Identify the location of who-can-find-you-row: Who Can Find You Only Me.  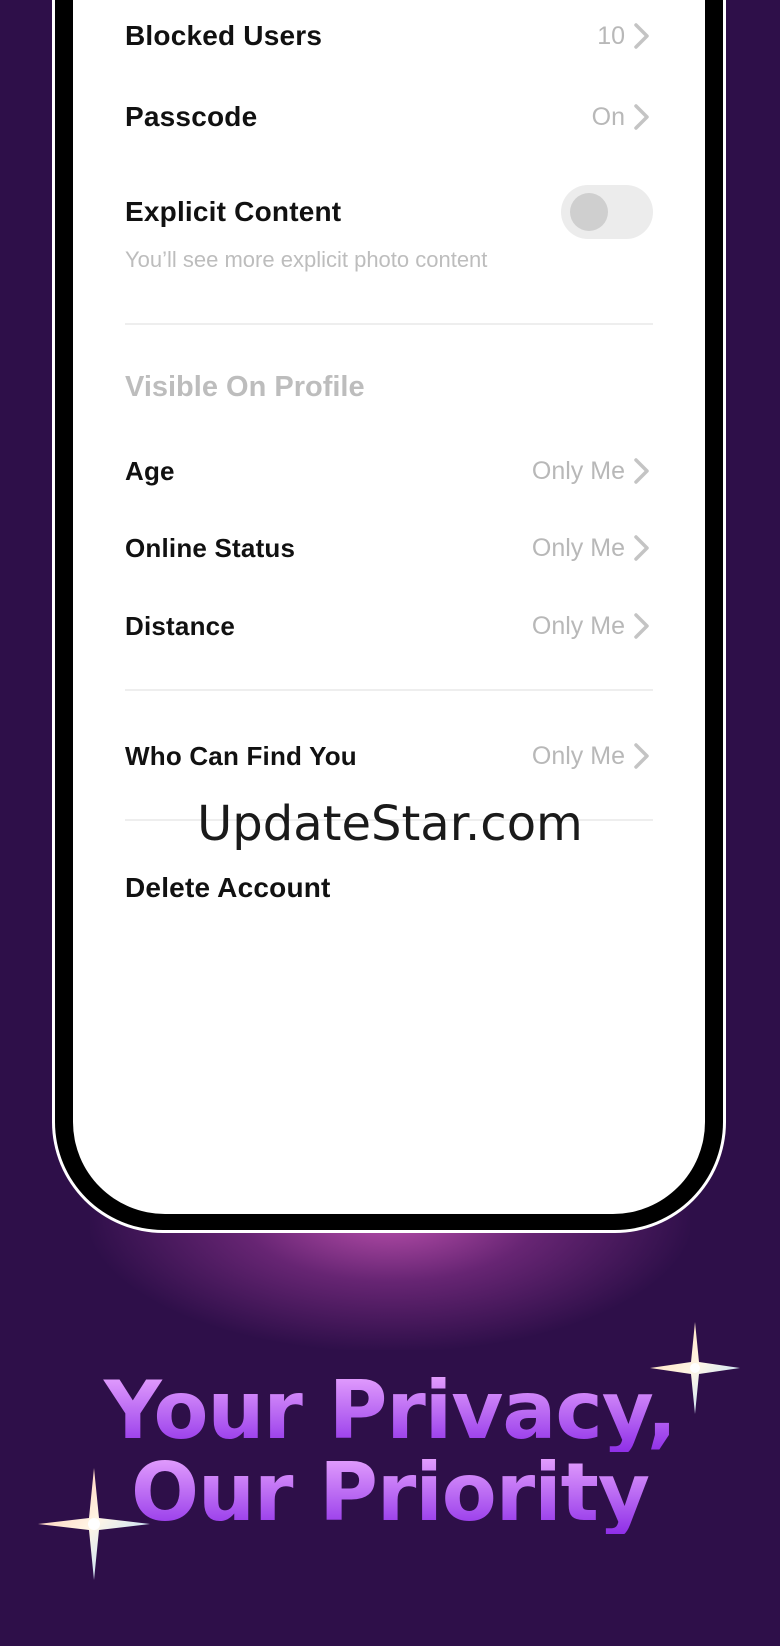
(389, 756).